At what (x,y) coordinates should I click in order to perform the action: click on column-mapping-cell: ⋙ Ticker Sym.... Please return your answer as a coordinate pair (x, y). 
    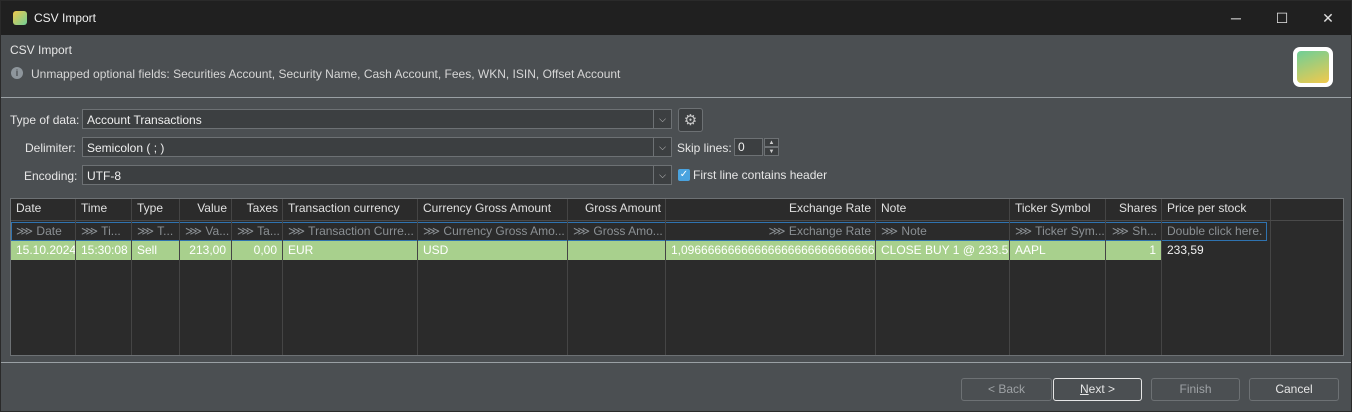
    Looking at the image, I should click on (1058, 231).